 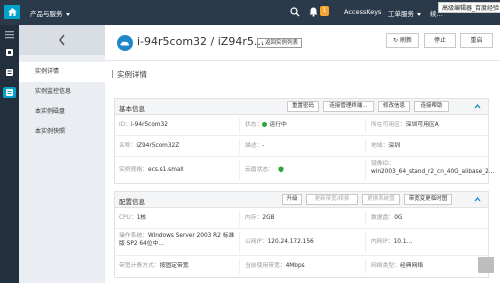 I want to click on refresh-button: ↻ 刷新, so click(x=402, y=40).